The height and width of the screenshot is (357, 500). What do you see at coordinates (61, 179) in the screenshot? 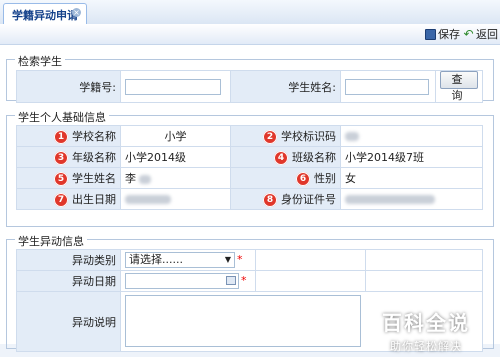
I see `marker-badge: 5` at bounding box center [61, 179].